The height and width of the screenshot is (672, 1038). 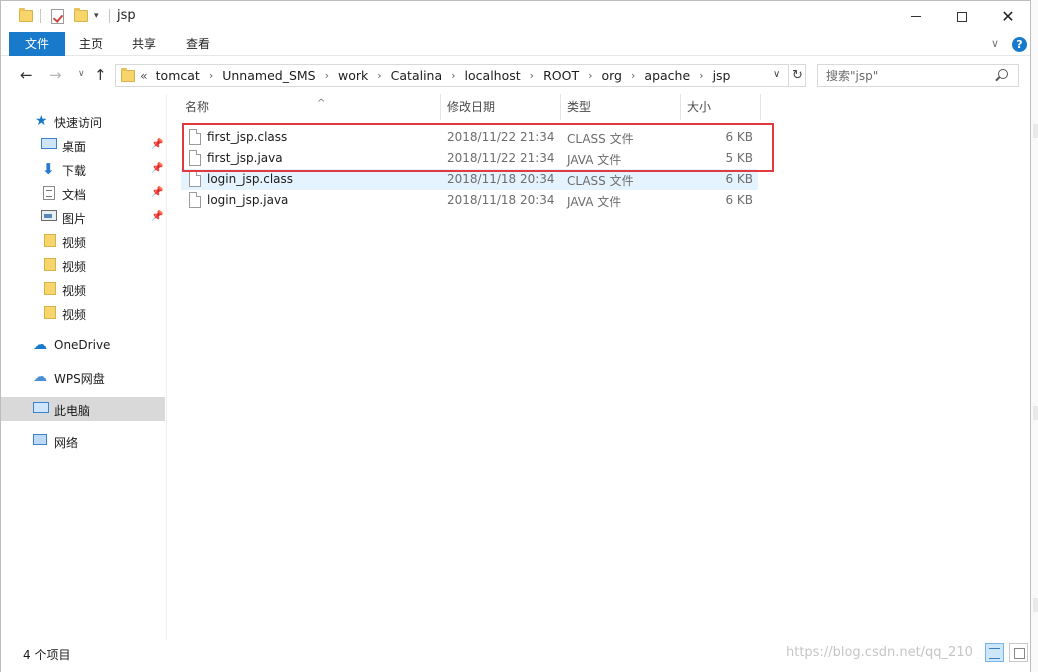 I want to click on breadcrumb-item: Catalina, so click(x=416, y=75).